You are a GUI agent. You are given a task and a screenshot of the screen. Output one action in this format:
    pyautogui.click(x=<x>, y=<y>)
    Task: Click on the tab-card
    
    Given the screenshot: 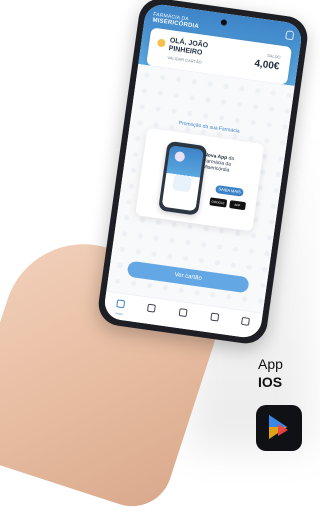 What is the action you would take?
    pyautogui.click(x=183, y=315)
    